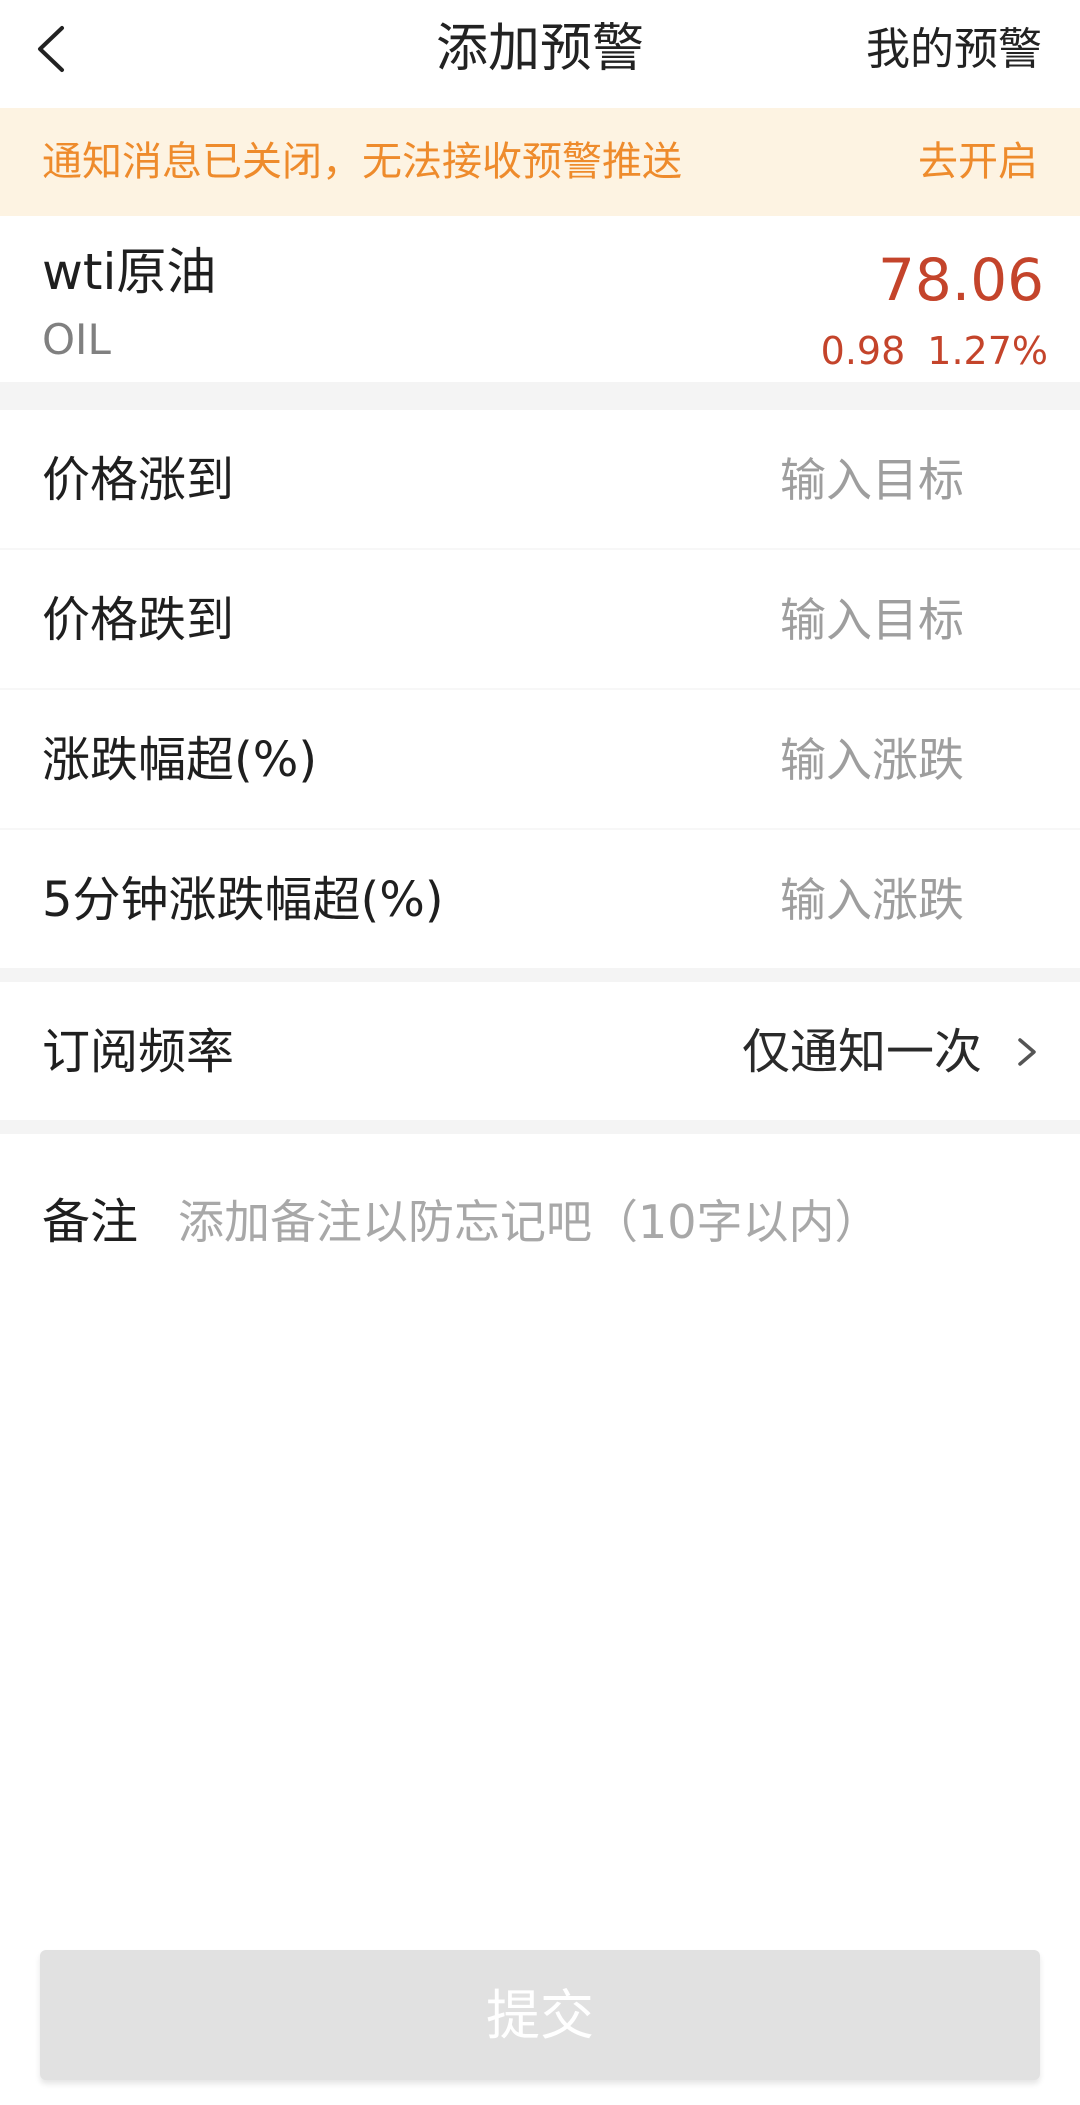  What do you see at coordinates (180, 760) in the screenshot?
I see `condition-label: 涨跌幅超(%)` at bounding box center [180, 760].